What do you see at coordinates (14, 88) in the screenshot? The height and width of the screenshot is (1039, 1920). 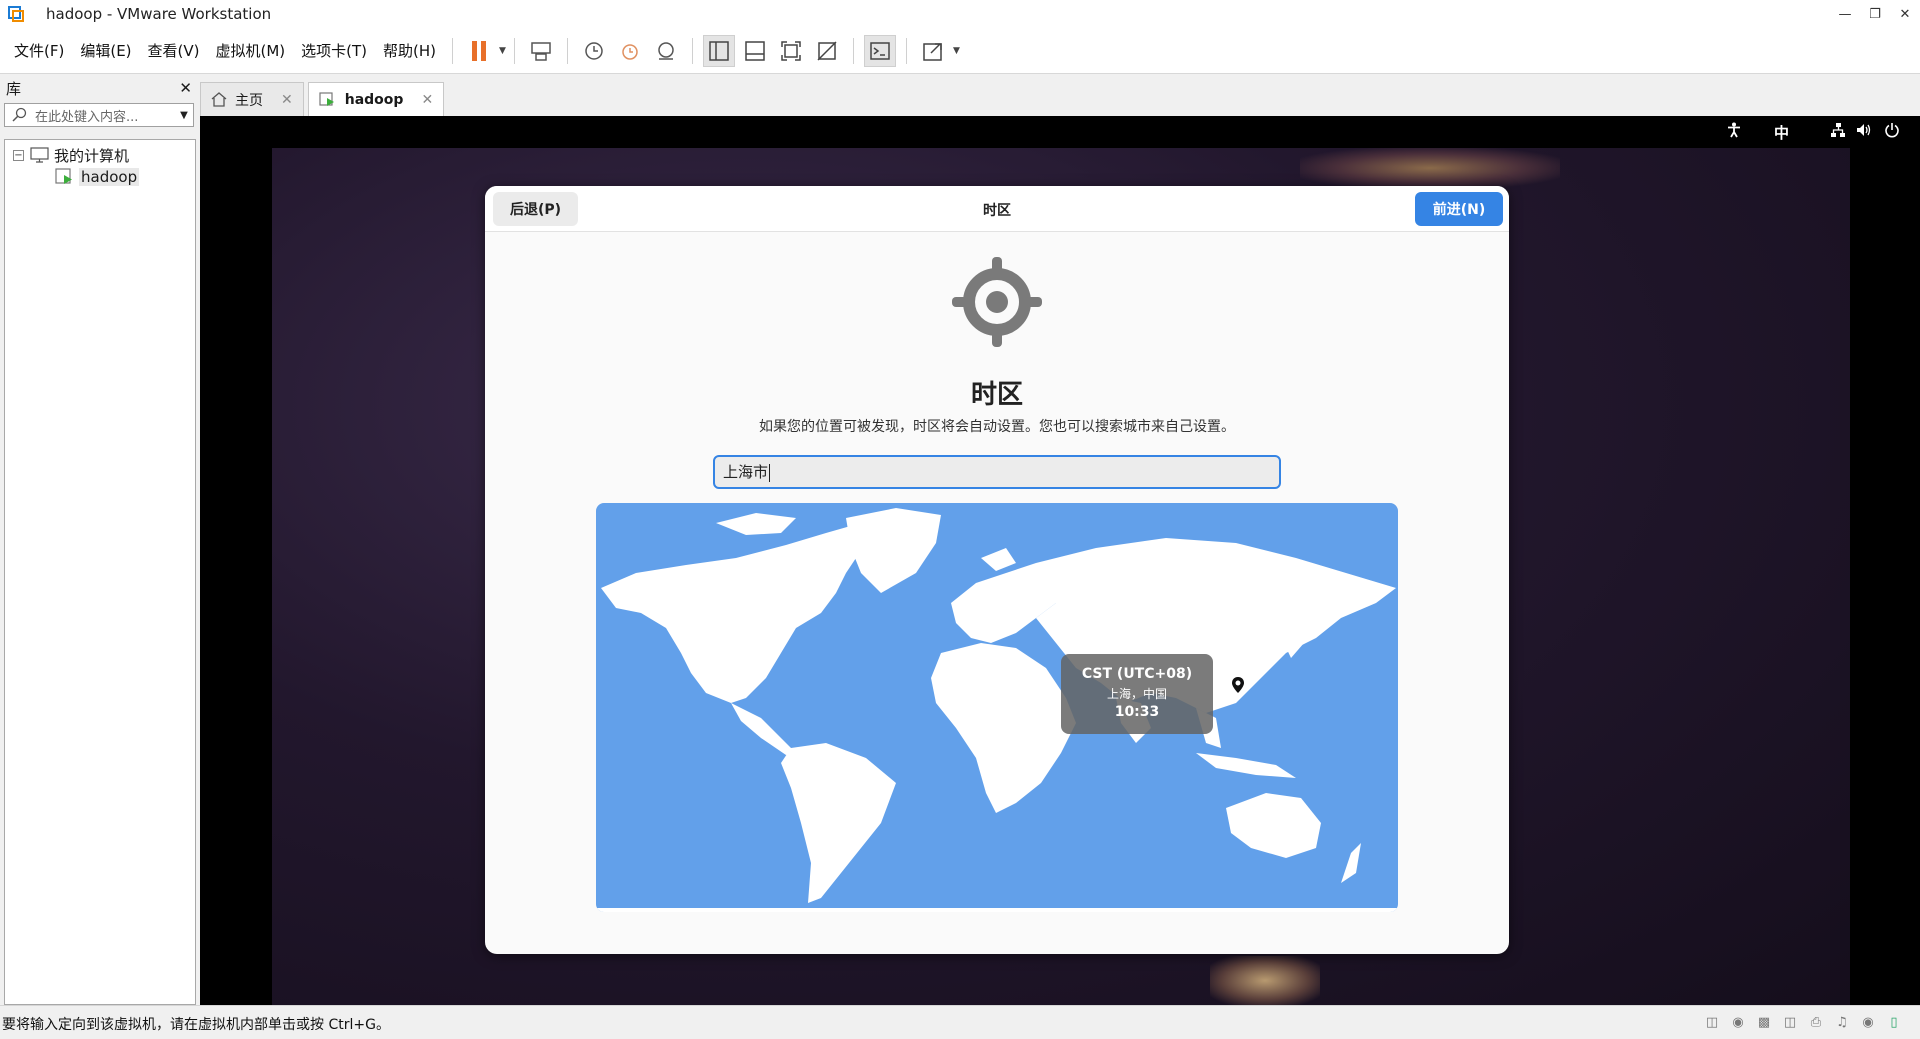 I see `library-title: 库` at bounding box center [14, 88].